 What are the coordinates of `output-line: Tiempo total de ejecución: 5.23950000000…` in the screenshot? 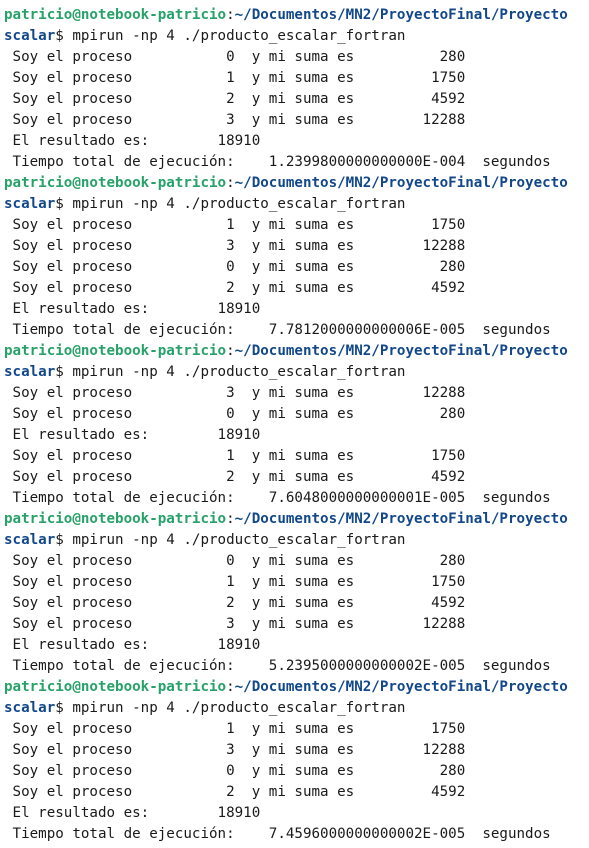 It's located at (277, 666).